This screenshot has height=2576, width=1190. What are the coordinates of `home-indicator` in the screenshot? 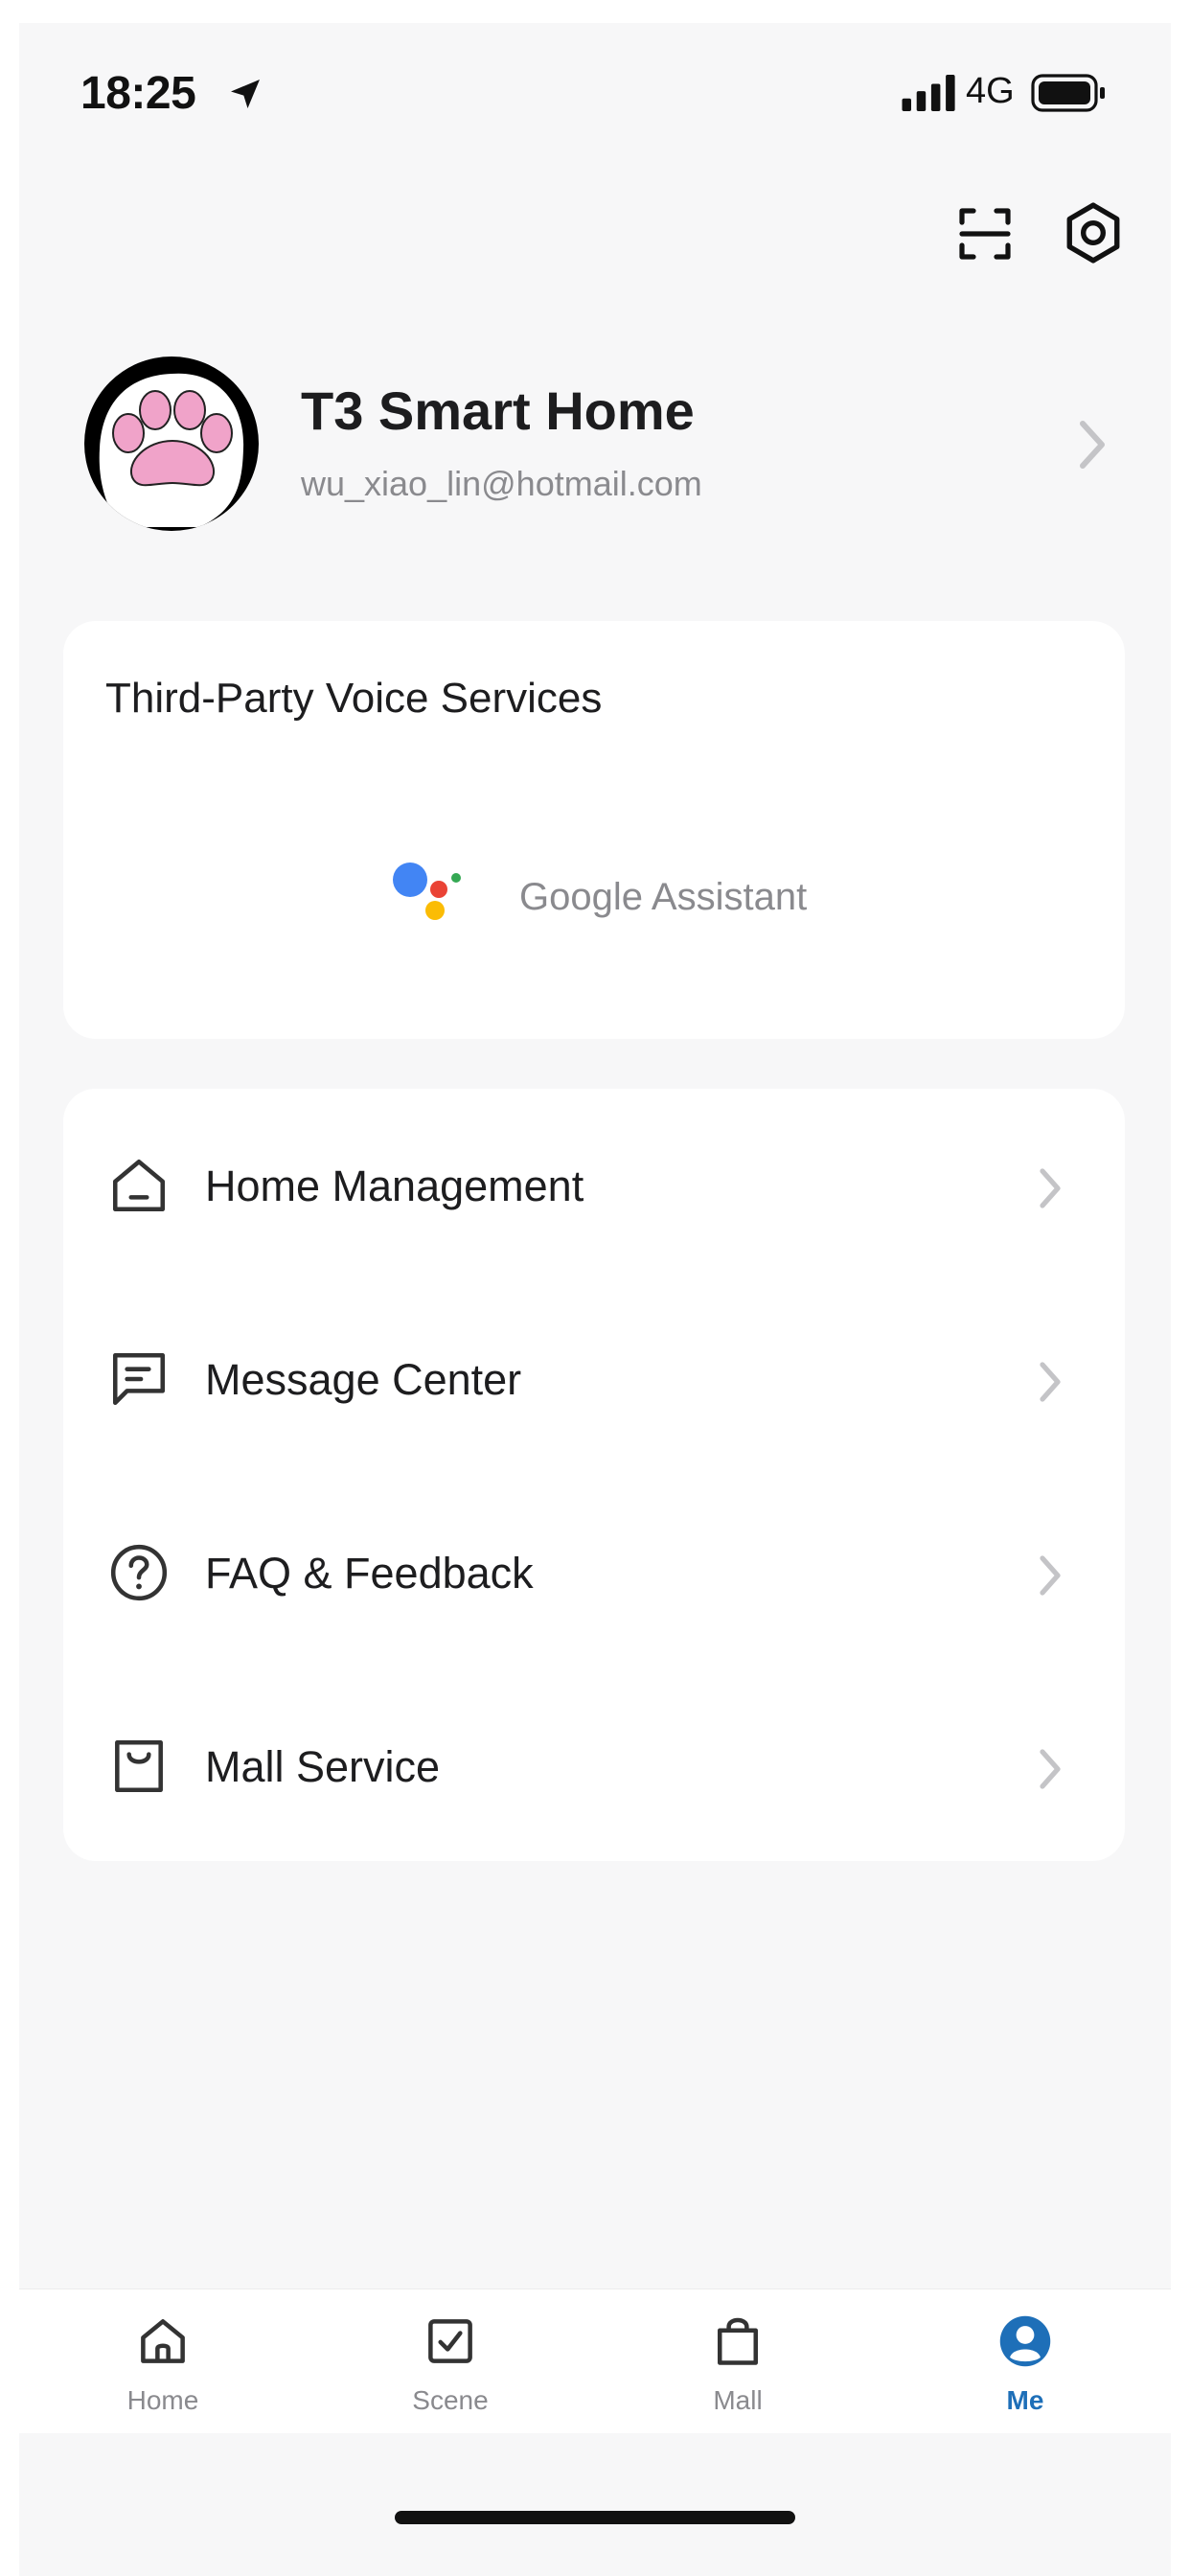 It's located at (595, 2517).